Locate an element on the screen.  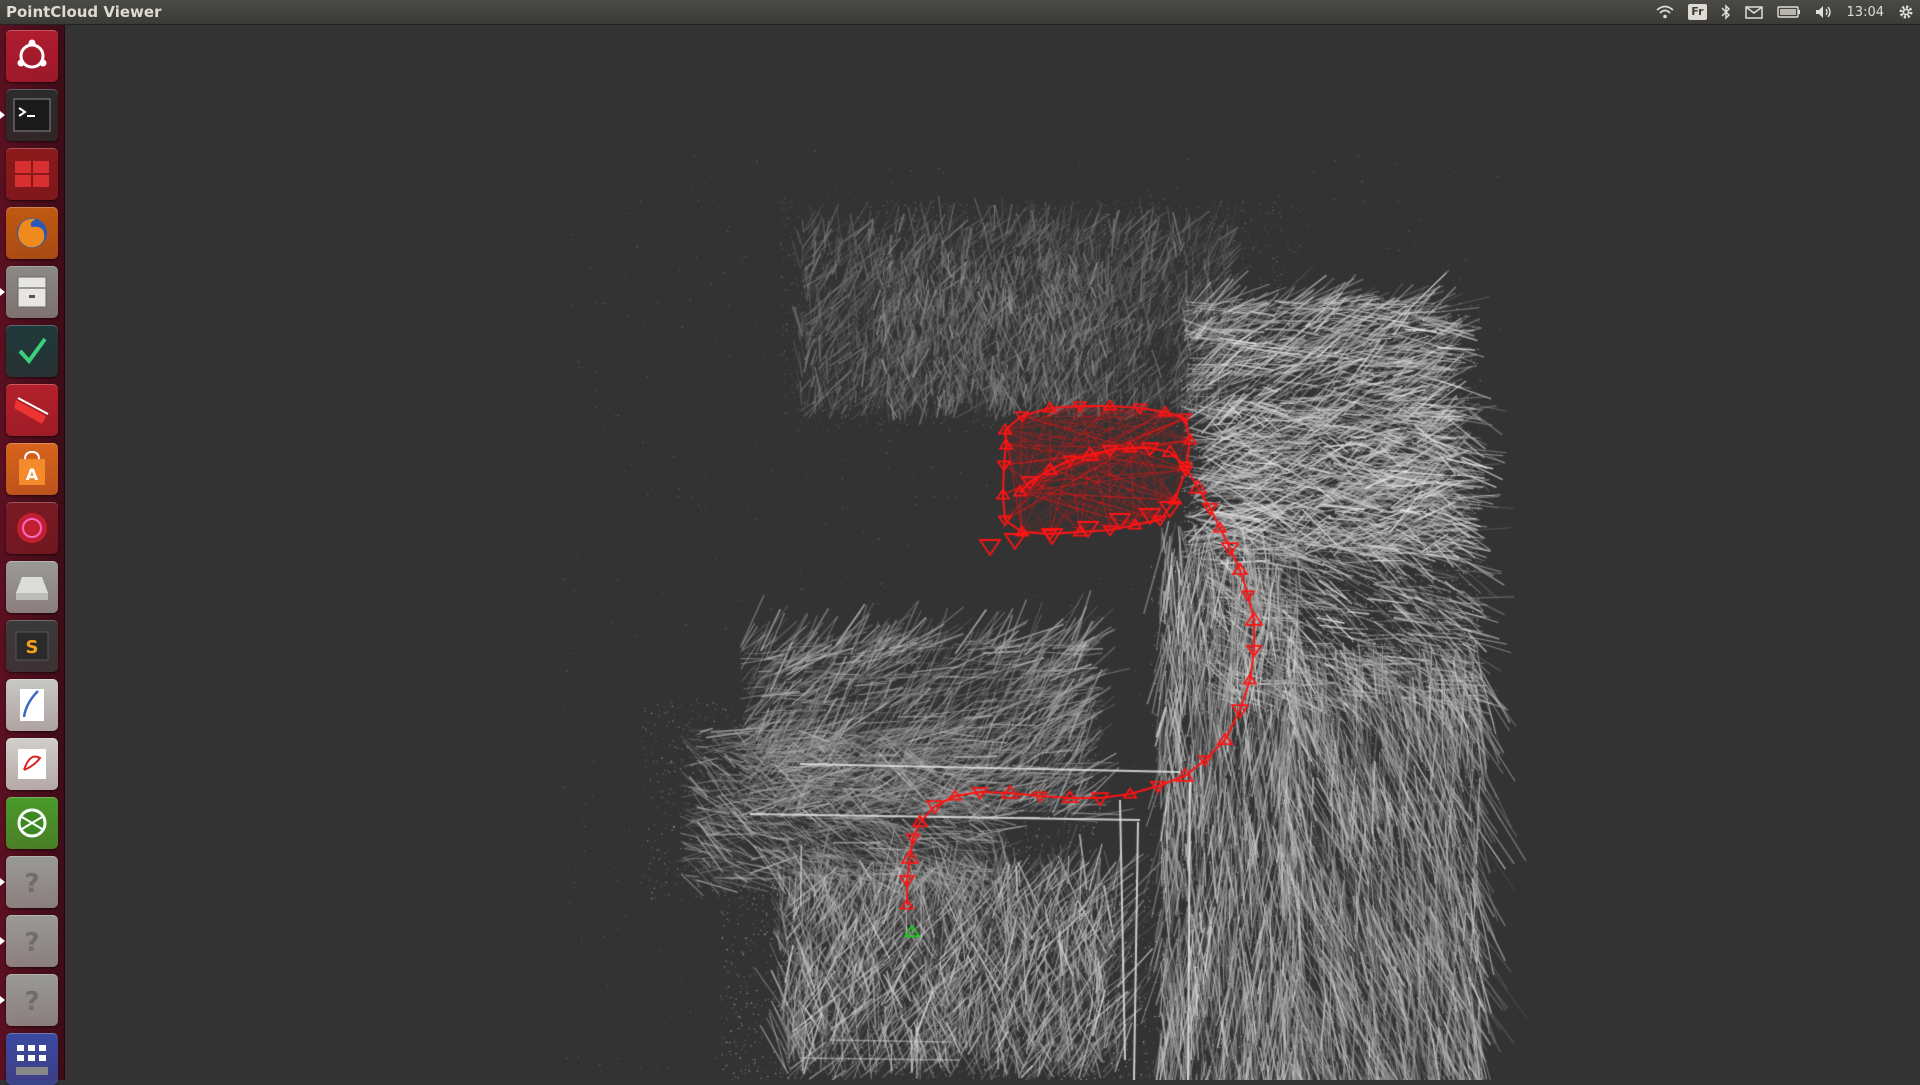
launcher-firefox is located at coordinates (32, 233).